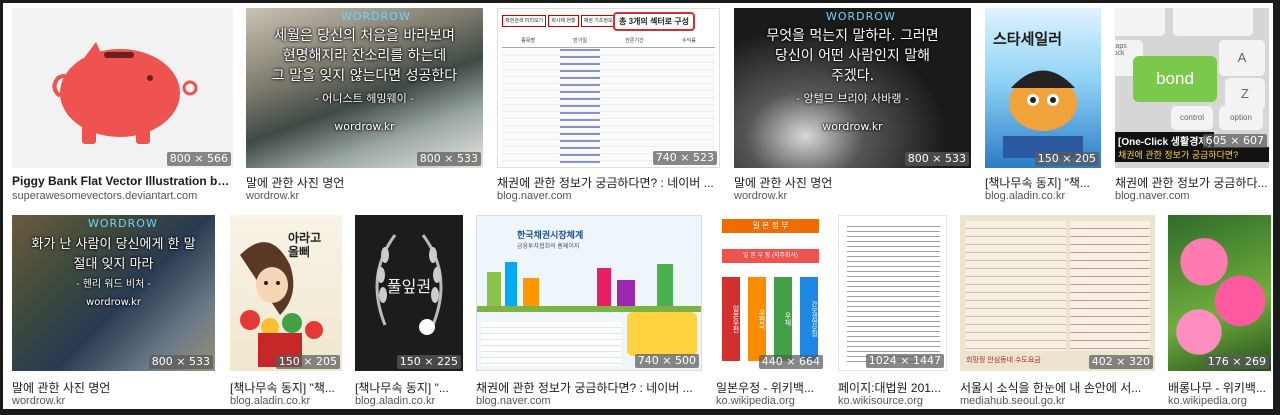 The image size is (1280, 415). I want to click on column-header: 만기일, so click(580, 41).